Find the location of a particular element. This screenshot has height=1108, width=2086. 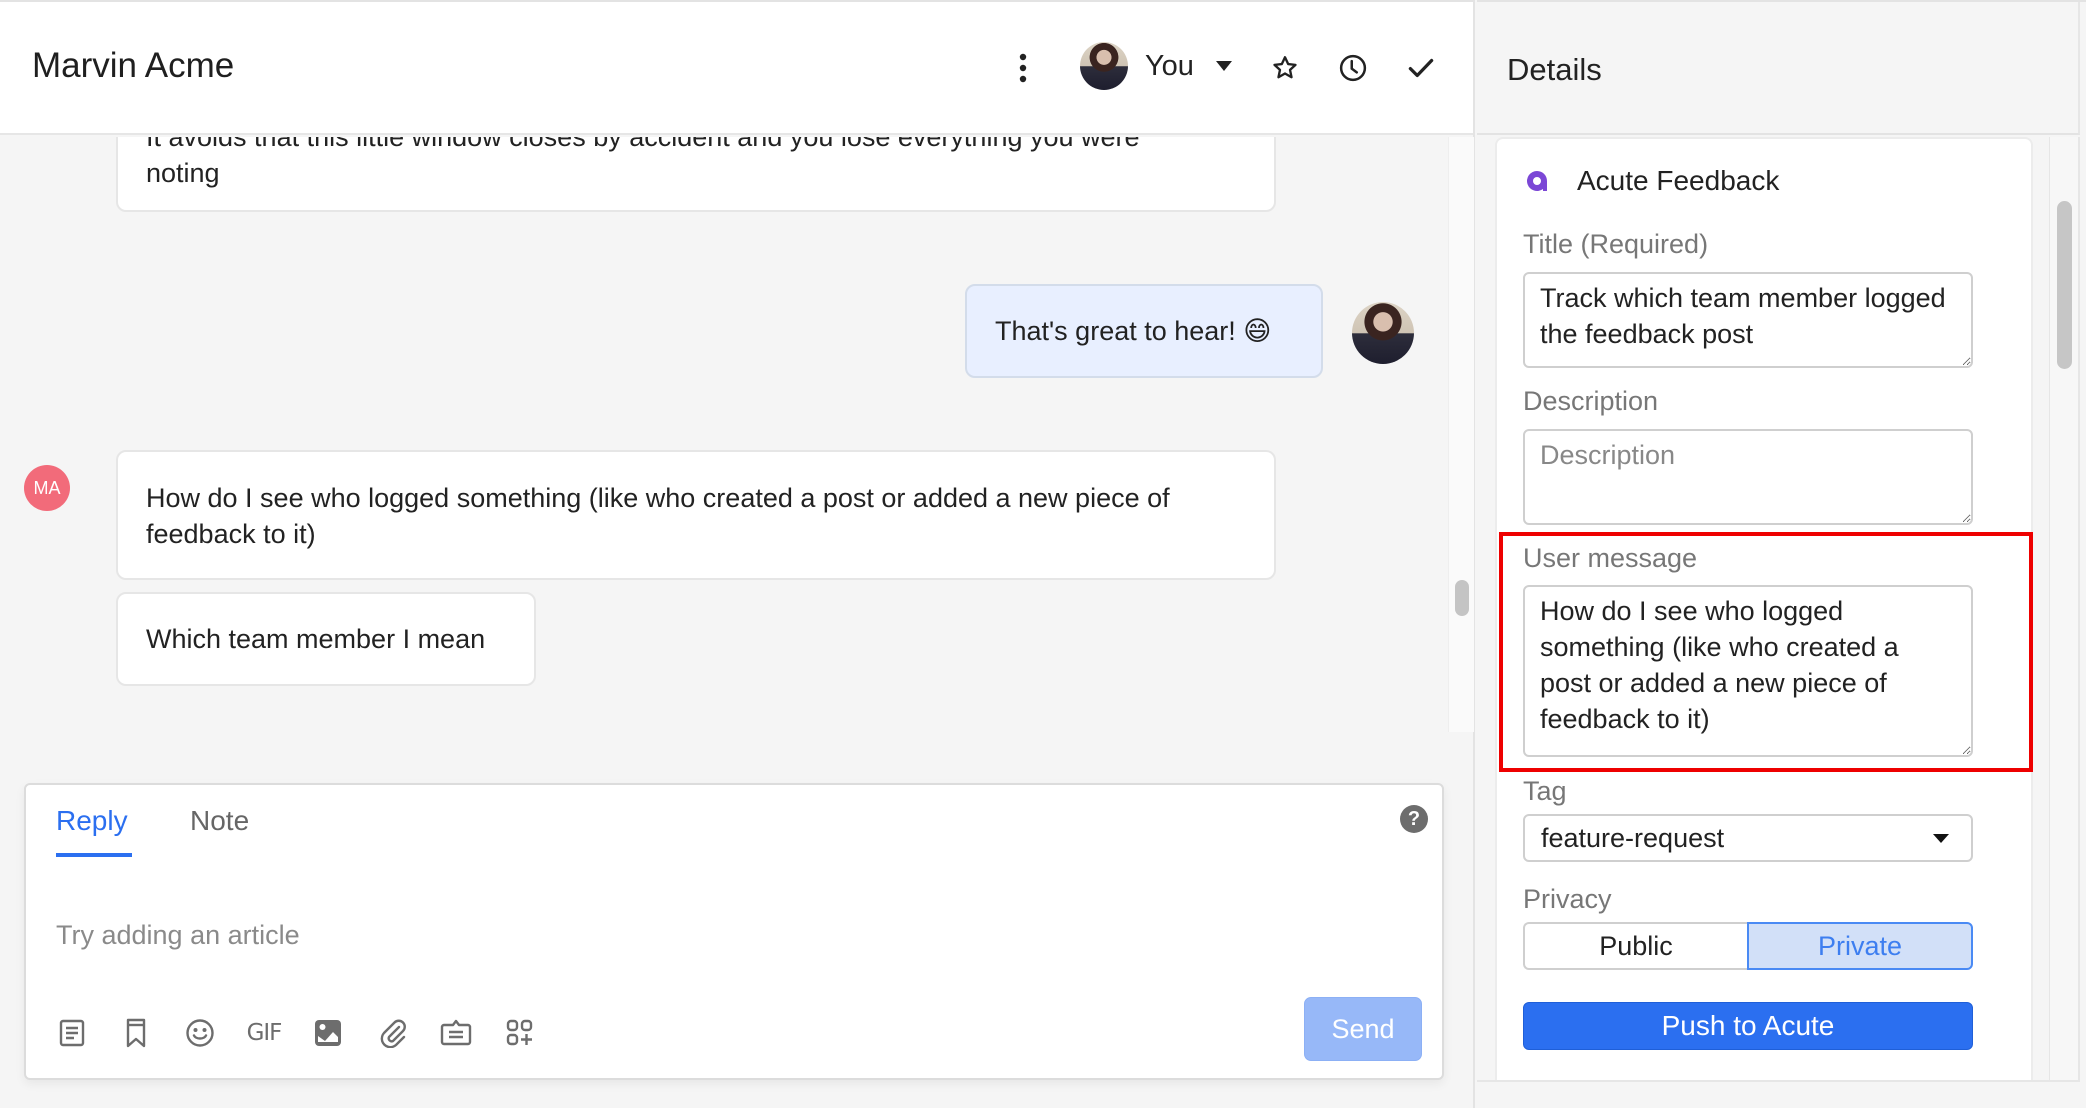

message-text: noting is located at coordinates (183, 173).